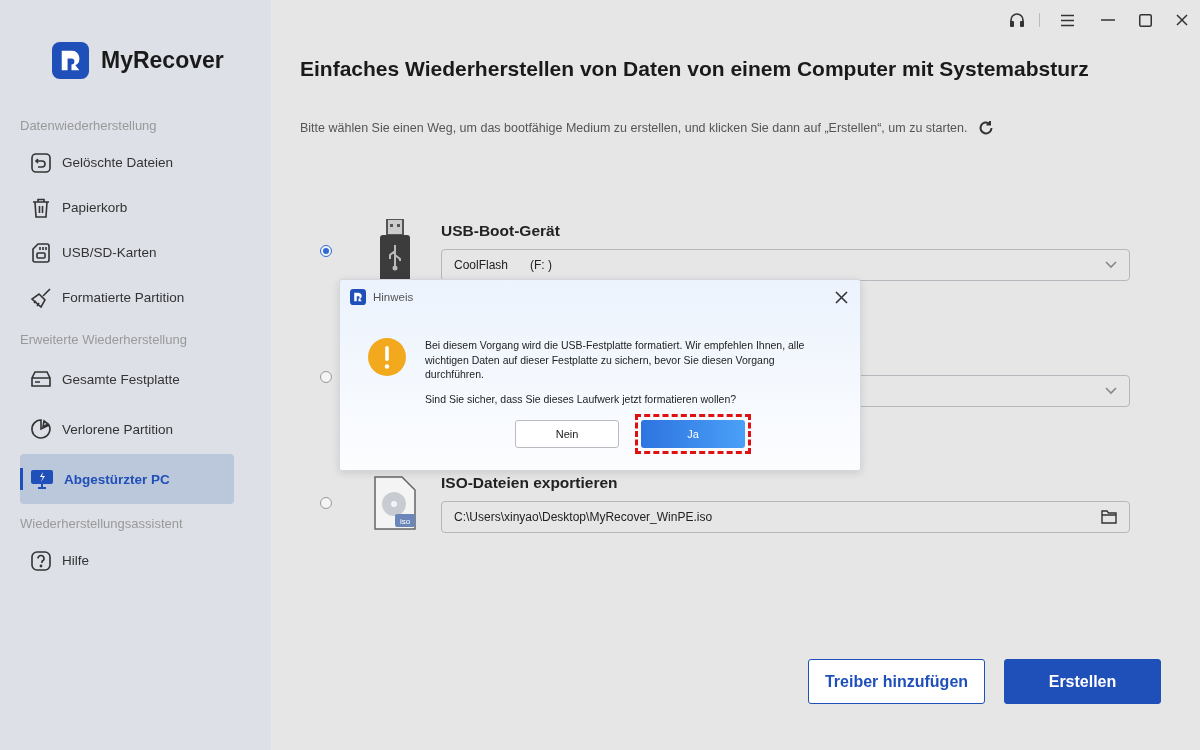 The height and width of the screenshot is (750, 1200). I want to click on headset-icon, so click(1017, 20).